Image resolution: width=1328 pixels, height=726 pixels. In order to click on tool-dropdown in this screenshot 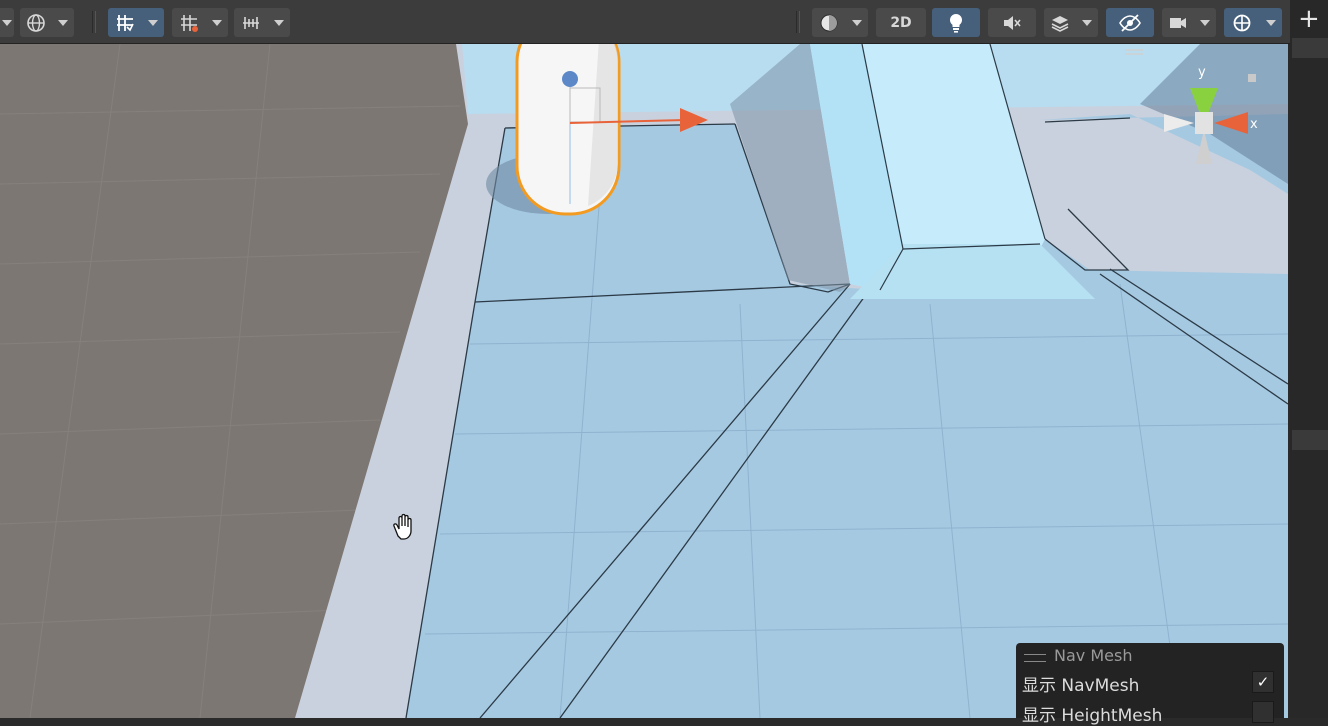, I will do `click(7, 22)`.